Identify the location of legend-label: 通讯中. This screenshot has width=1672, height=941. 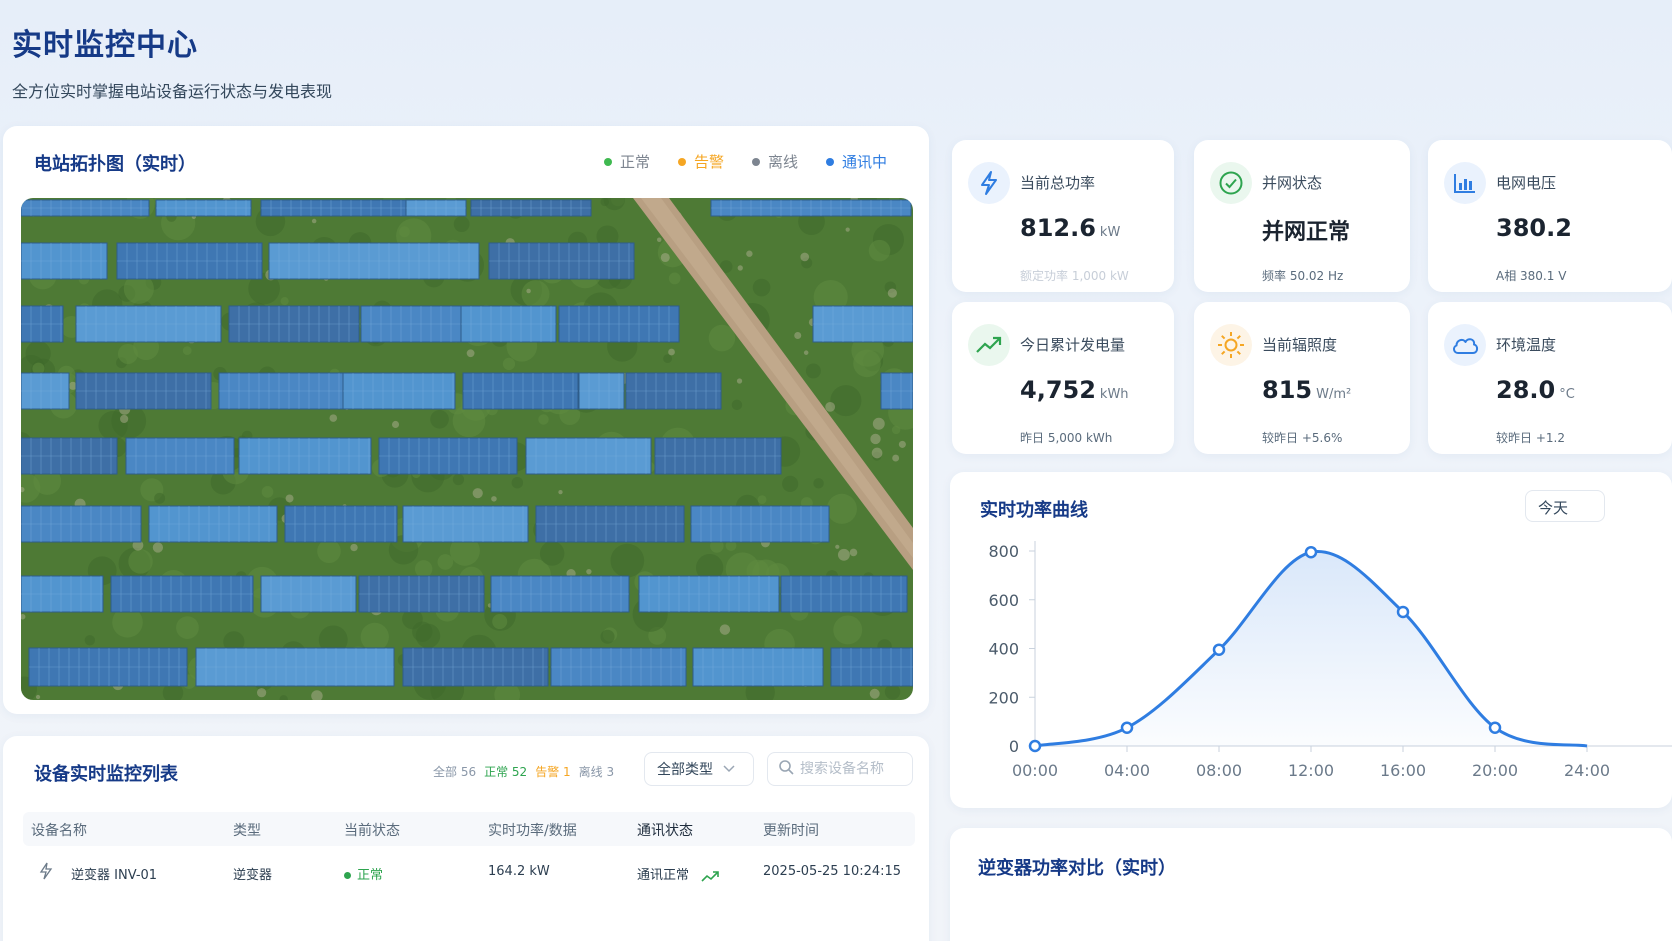
(864, 162).